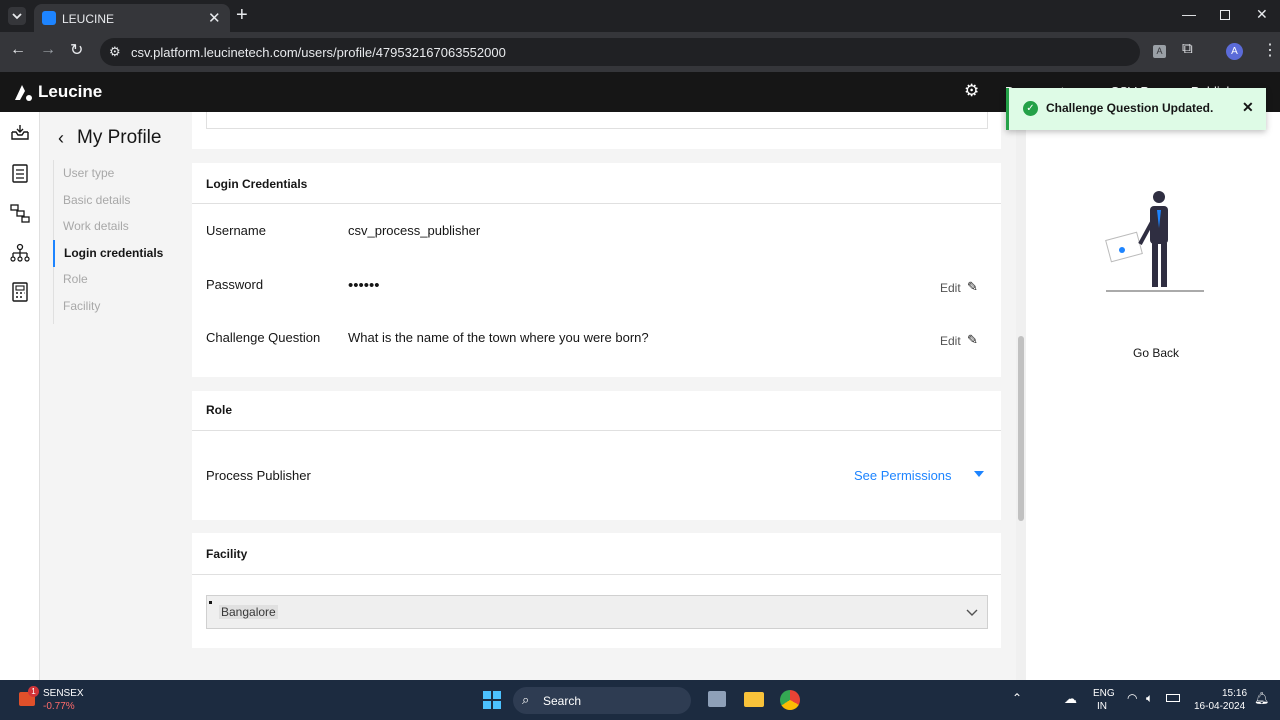  What do you see at coordinates (49, 18) in the screenshot?
I see `leucine-favicon-icon` at bounding box center [49, 18].